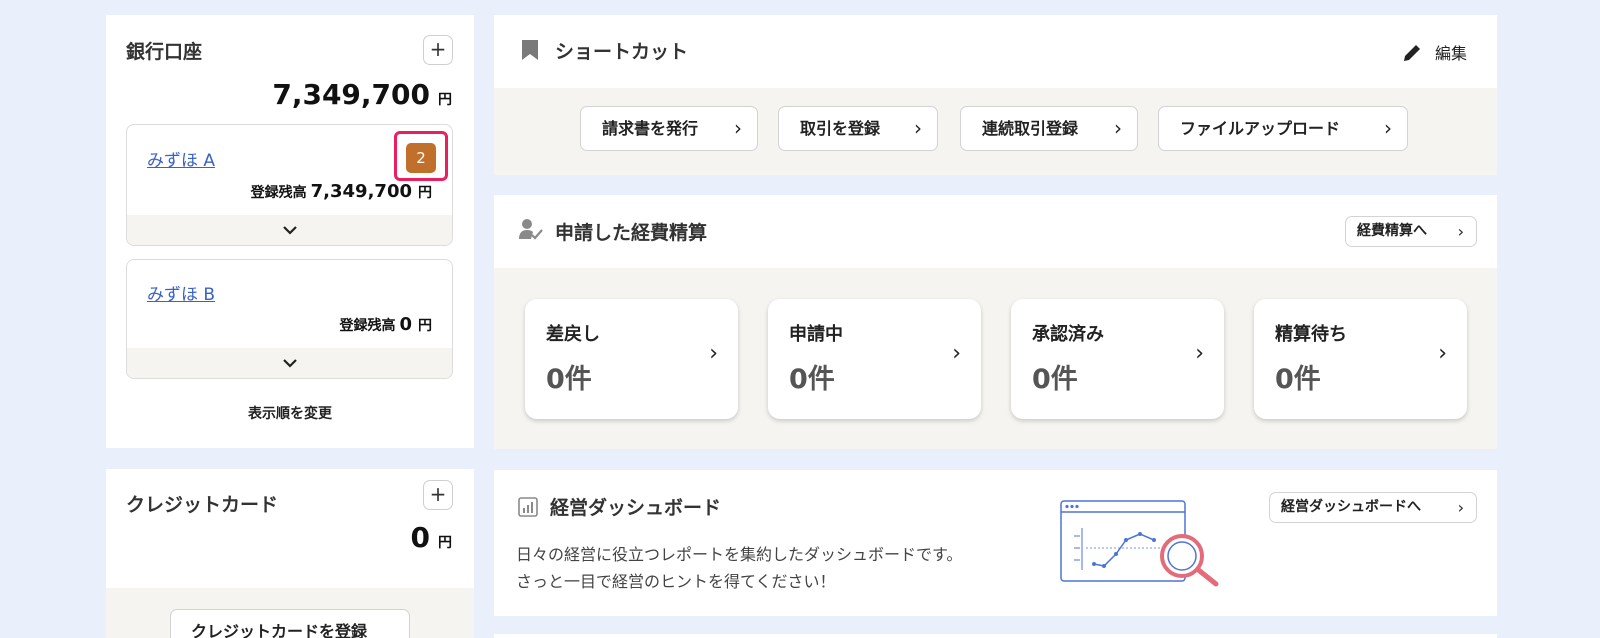 This screenshot has width=1600, height=638. What do you see at coordinates (631, 359) in the screenshot?
I see `status-card-returned: 差戻し 0件 ›` at bounding box center [631, 359].